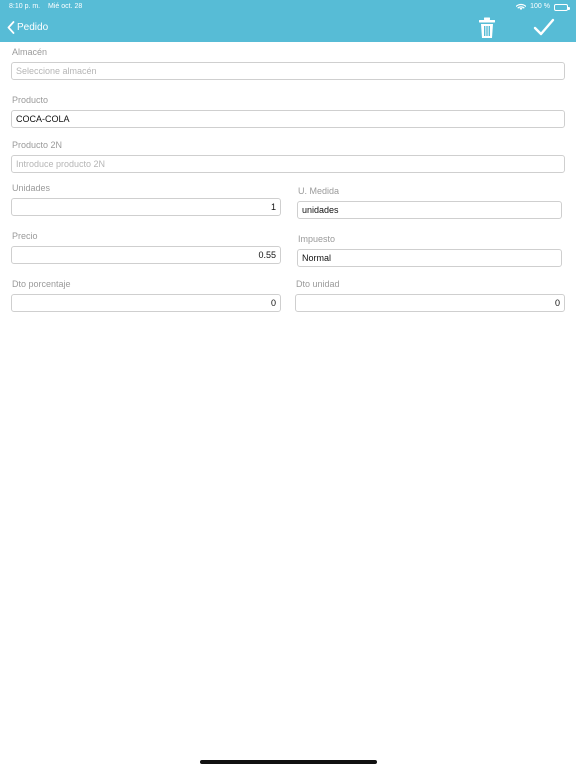 The height and width of the screenshot is (768, 576). Describe the element at coordinates (61, 164) in the screenshot. I see `producto-2n-placeholder: Introduce producto 2N` at that location.